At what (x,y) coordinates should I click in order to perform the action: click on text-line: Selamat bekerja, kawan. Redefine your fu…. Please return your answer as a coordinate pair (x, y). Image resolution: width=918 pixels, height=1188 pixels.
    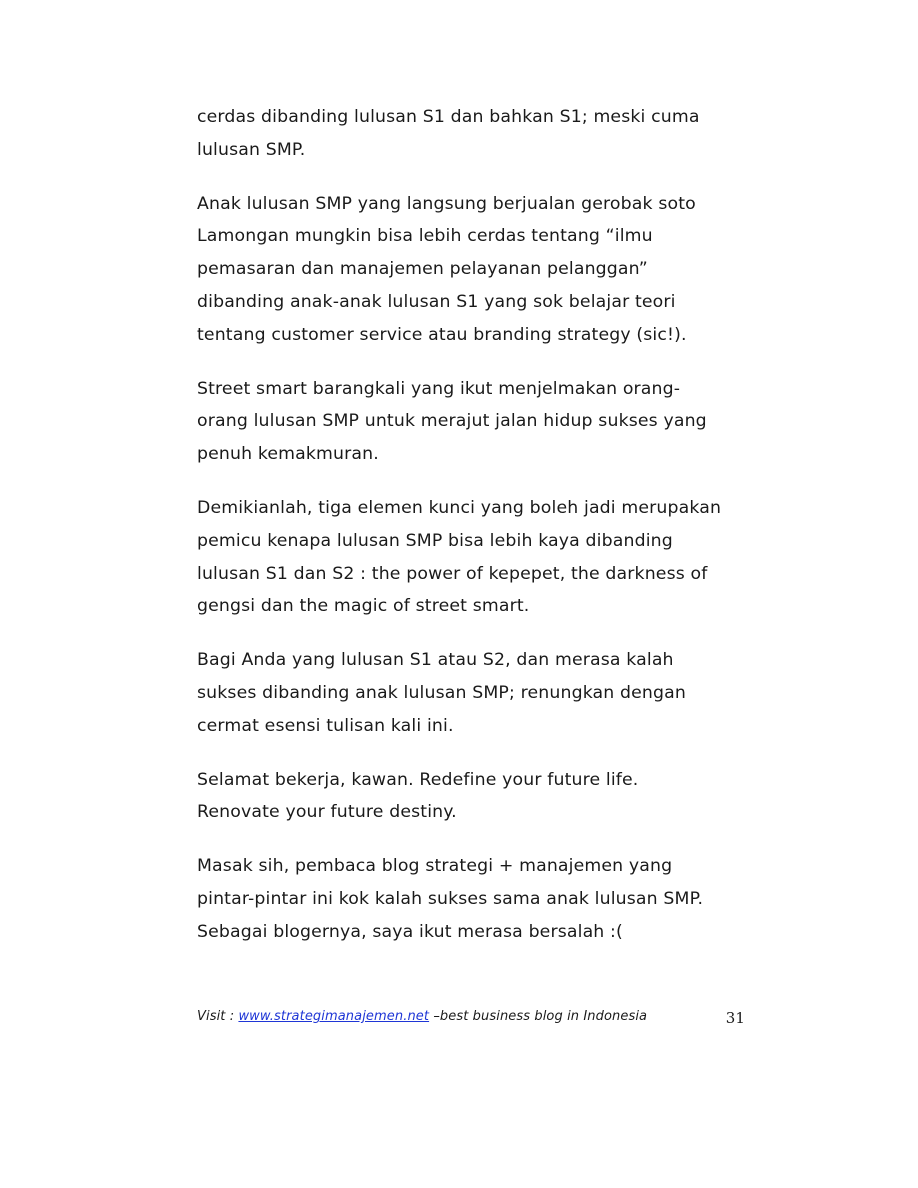
    Looking at the image, I should click on (418, 779).